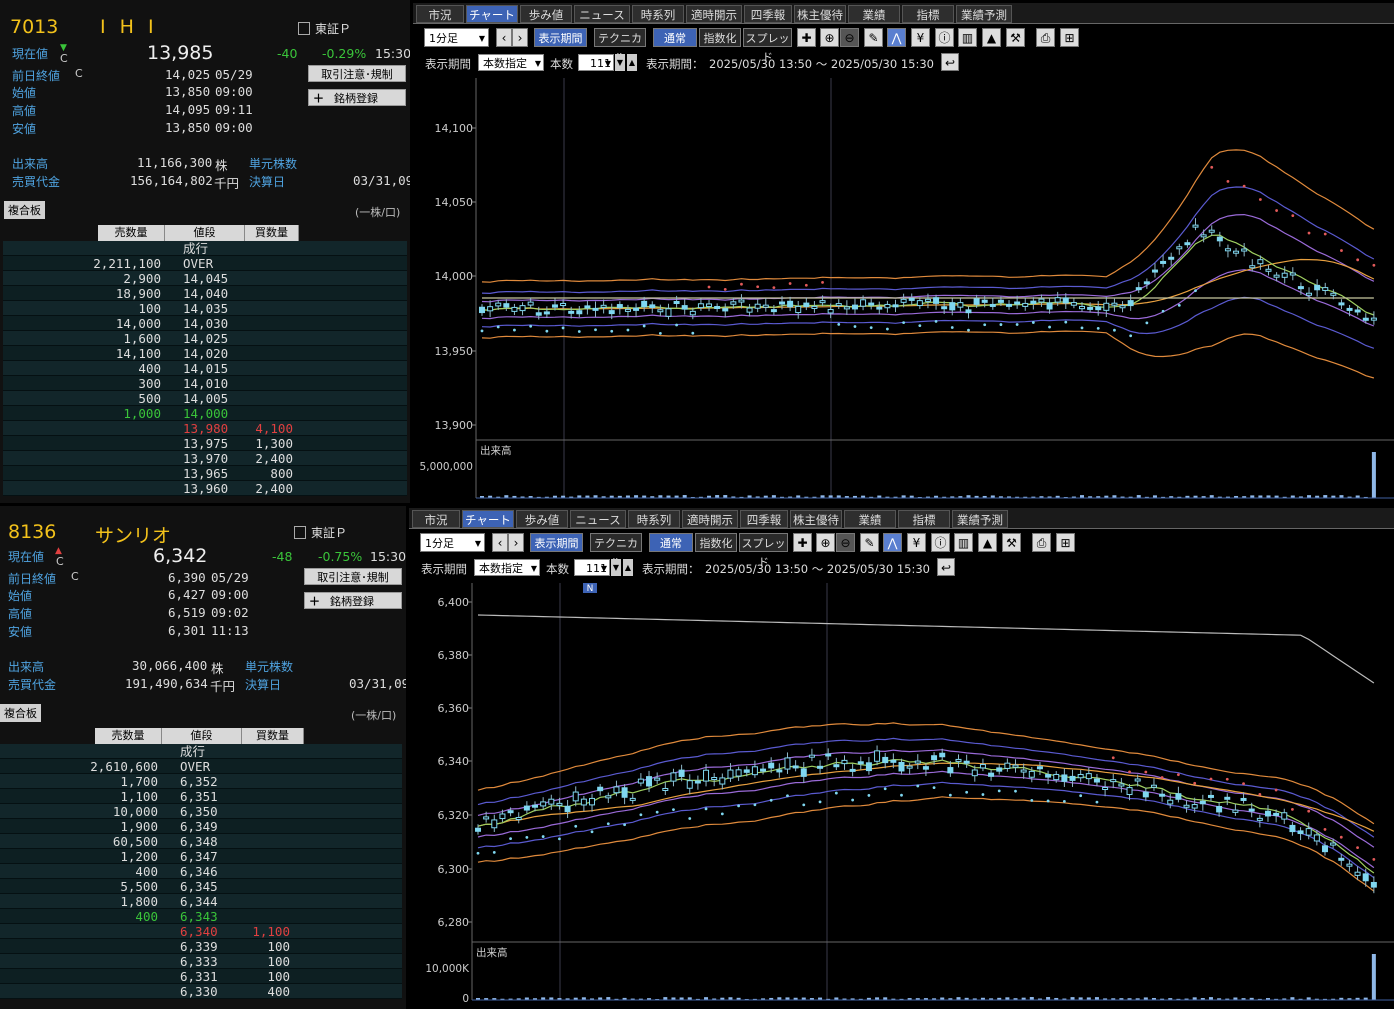  Describe the element at coordinates (201, 766) in the screenshot. I see `order-book-row: 2,610,600 OVER` at that location.